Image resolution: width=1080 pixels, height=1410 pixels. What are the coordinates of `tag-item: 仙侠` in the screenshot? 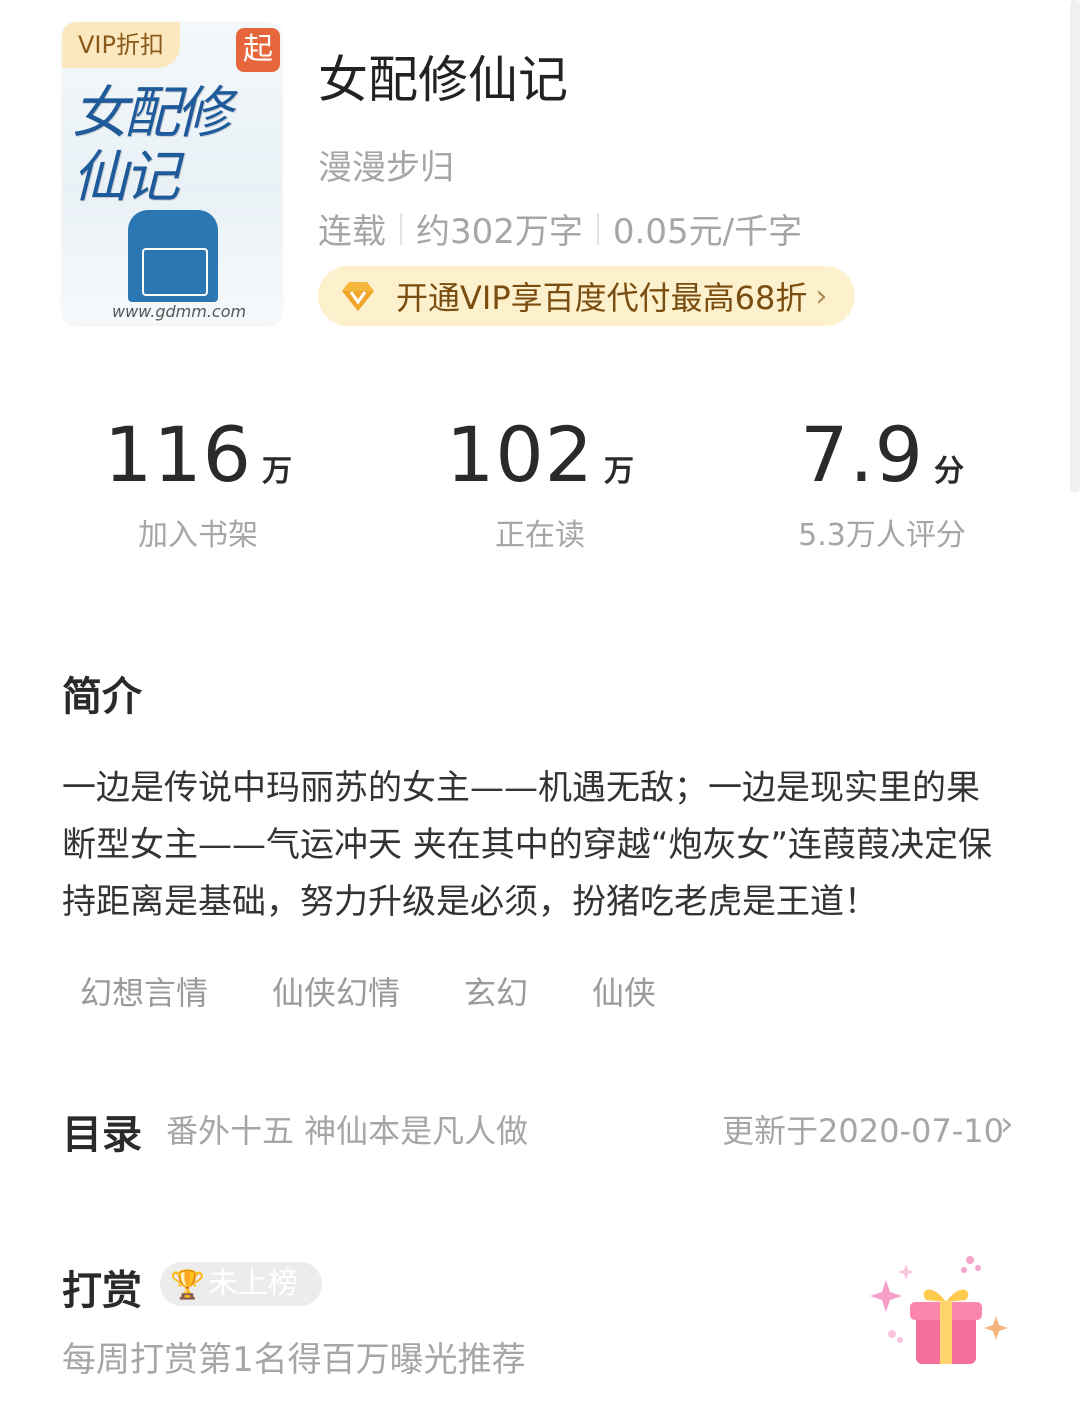 It's located at (624, 991).